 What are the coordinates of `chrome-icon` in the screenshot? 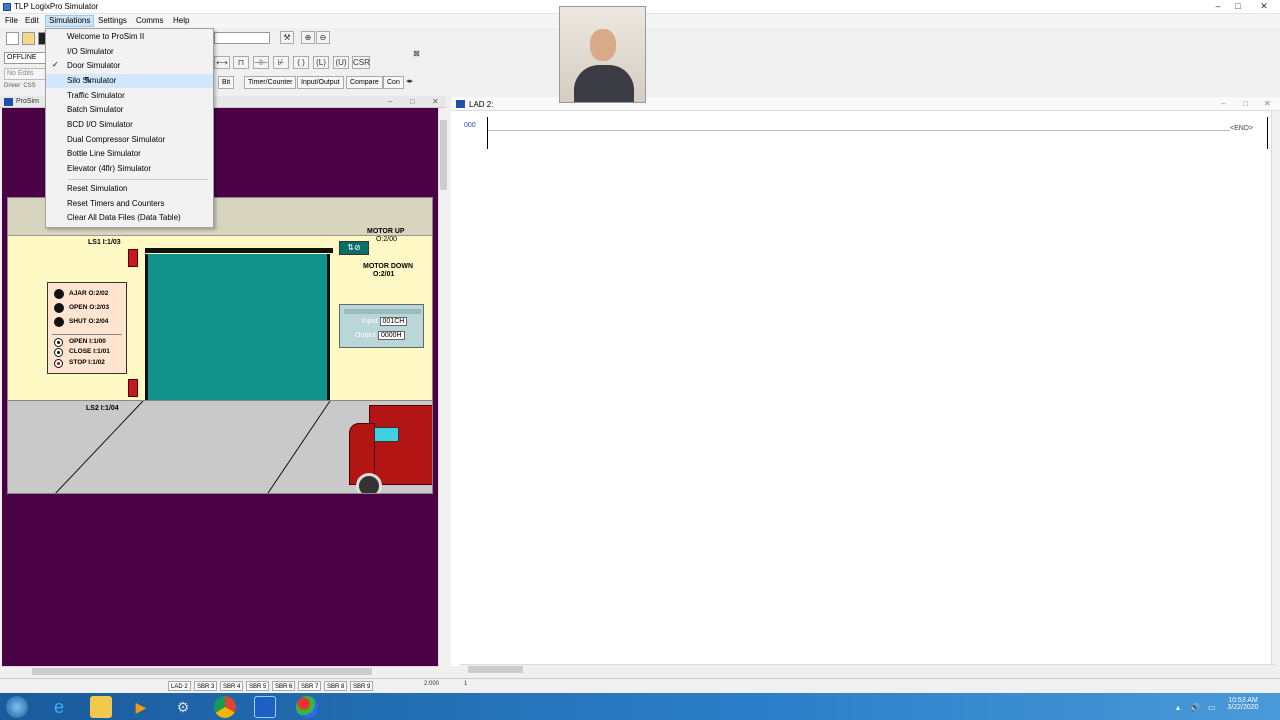 It's located at (225, 707).